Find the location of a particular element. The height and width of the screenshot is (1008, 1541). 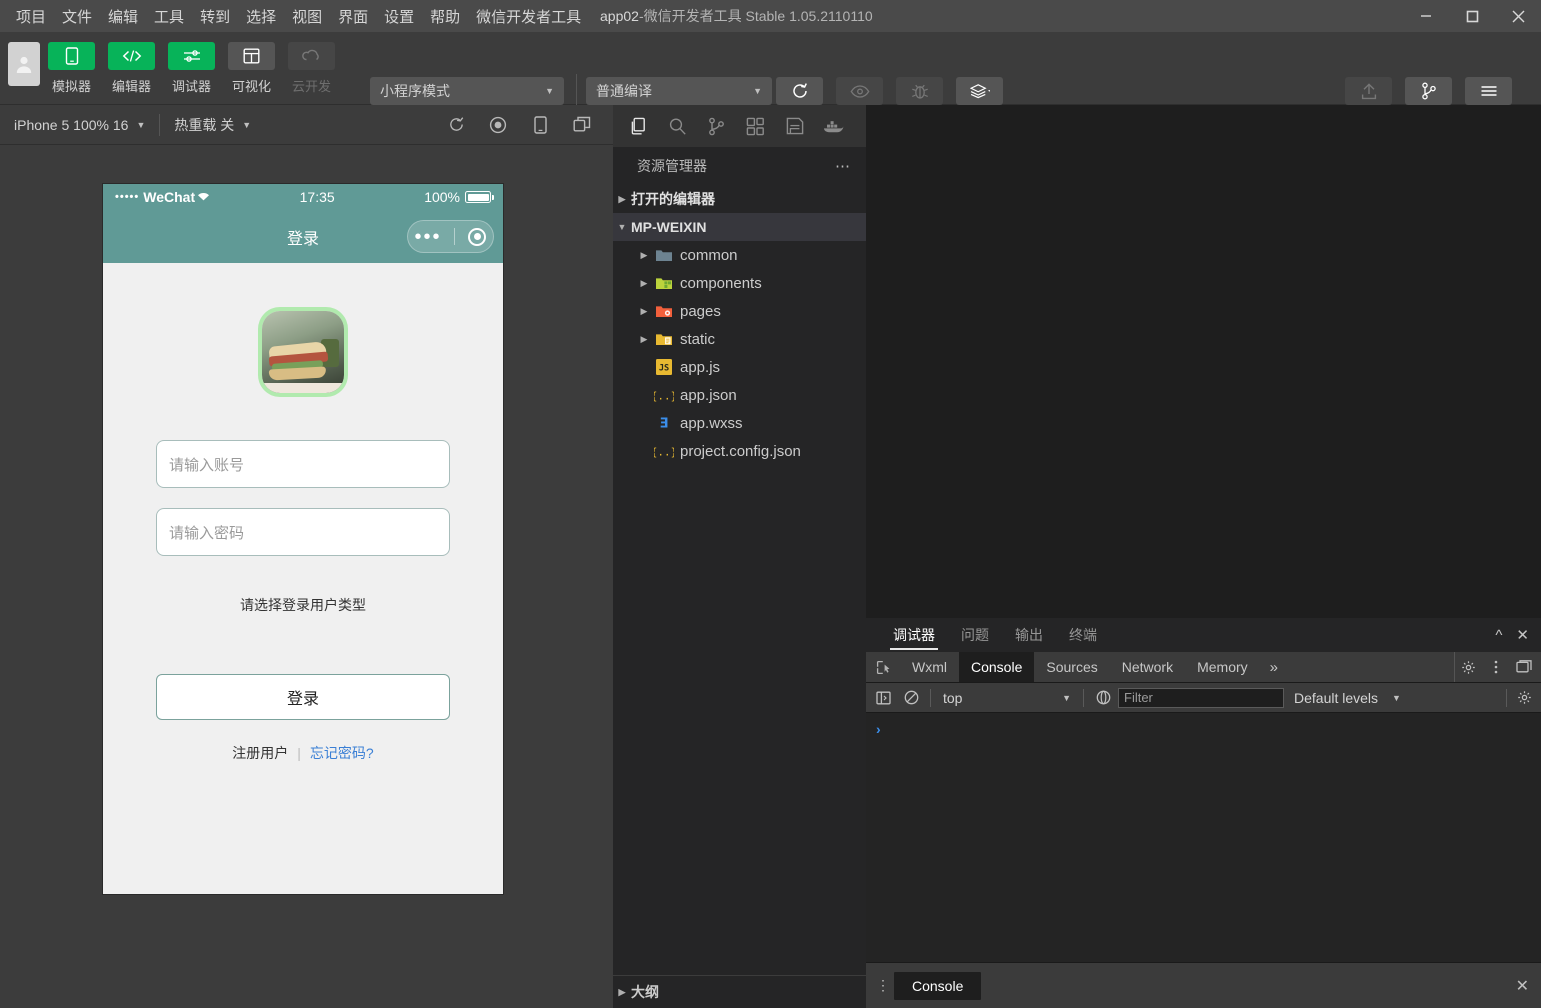

extensions-icon is located at coordinates (755, 126).